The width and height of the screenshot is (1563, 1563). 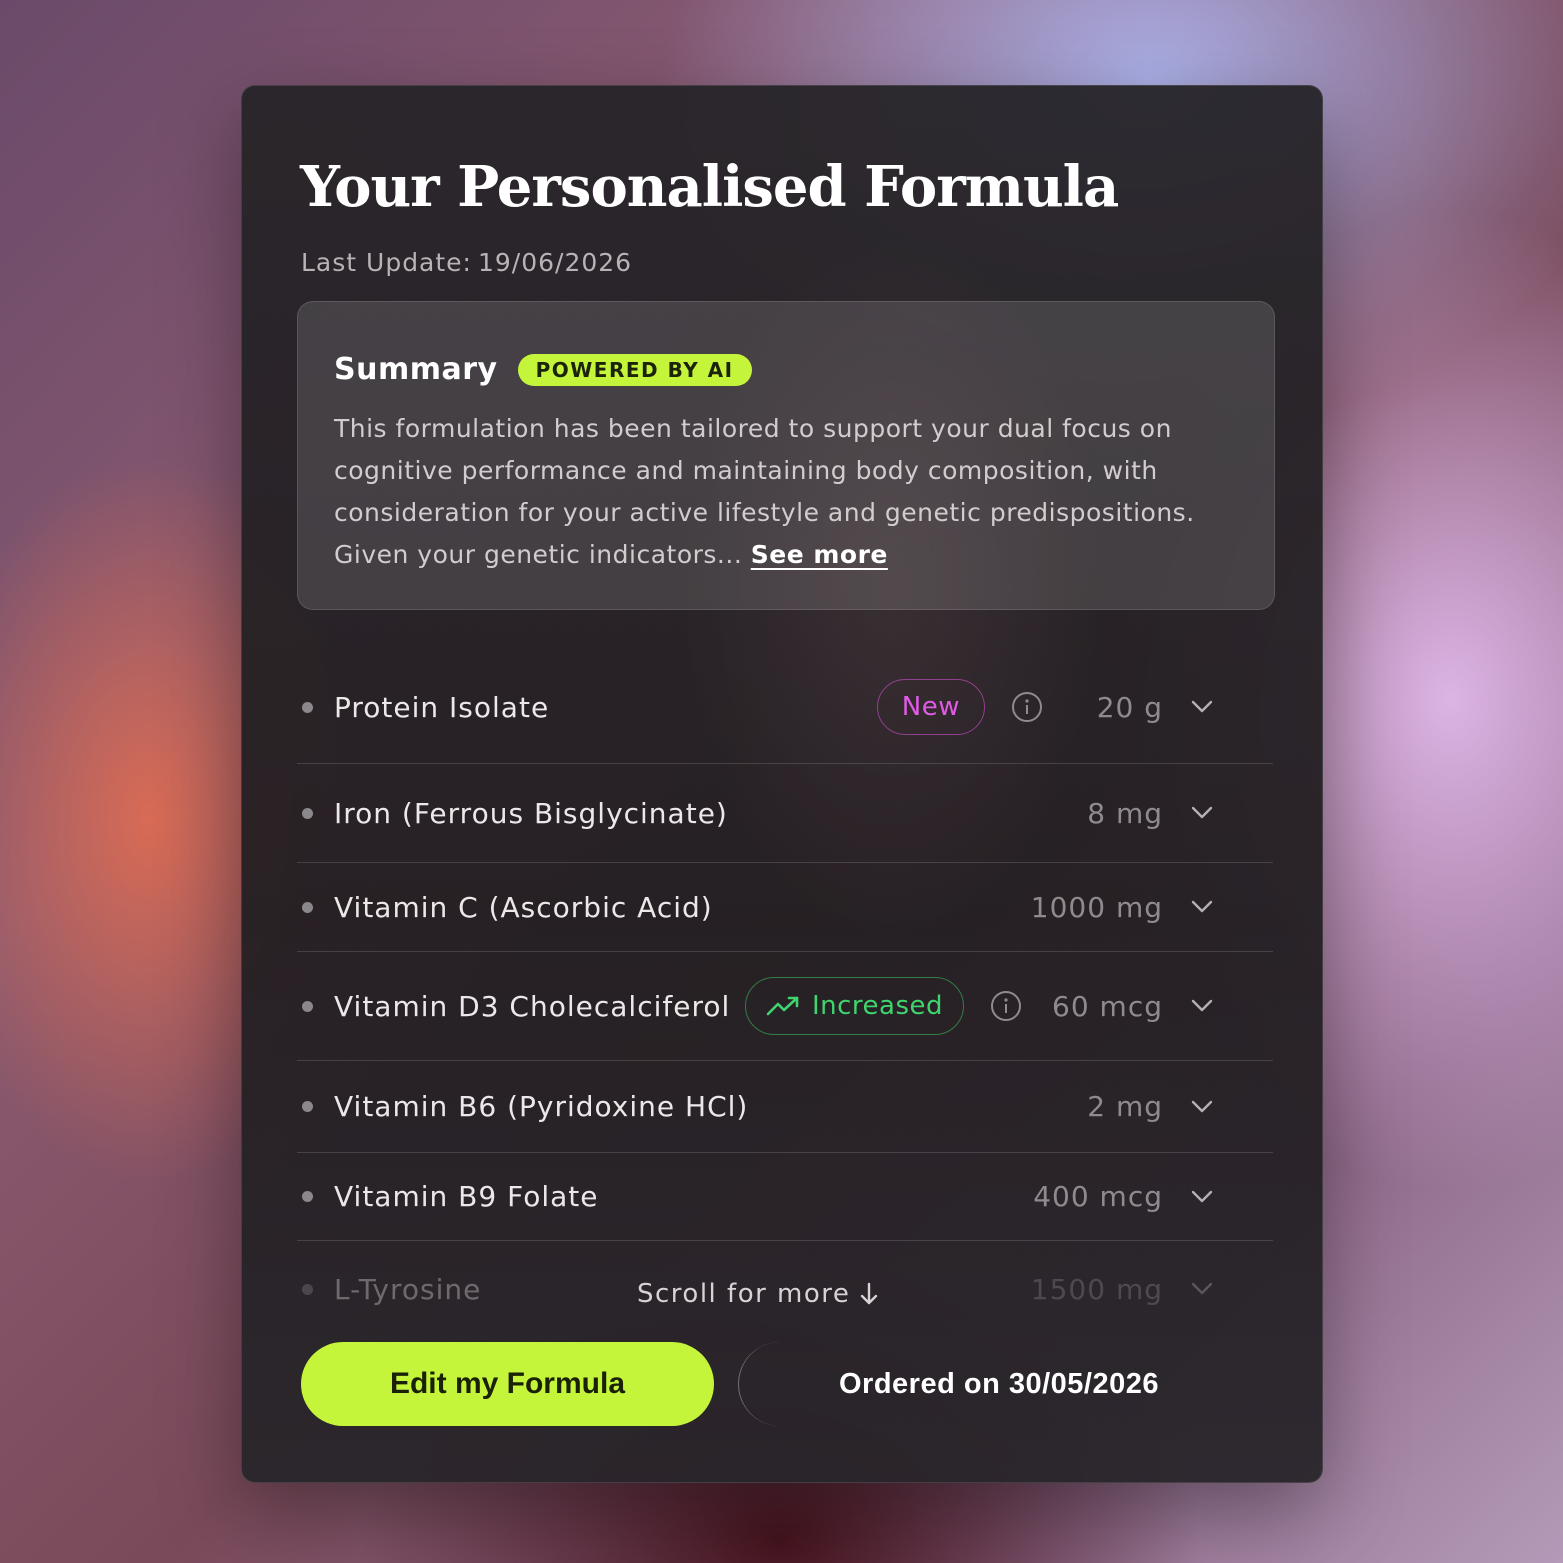 I want to click on ingredient-name: Protein Isolate, so click(x=442, y=707).